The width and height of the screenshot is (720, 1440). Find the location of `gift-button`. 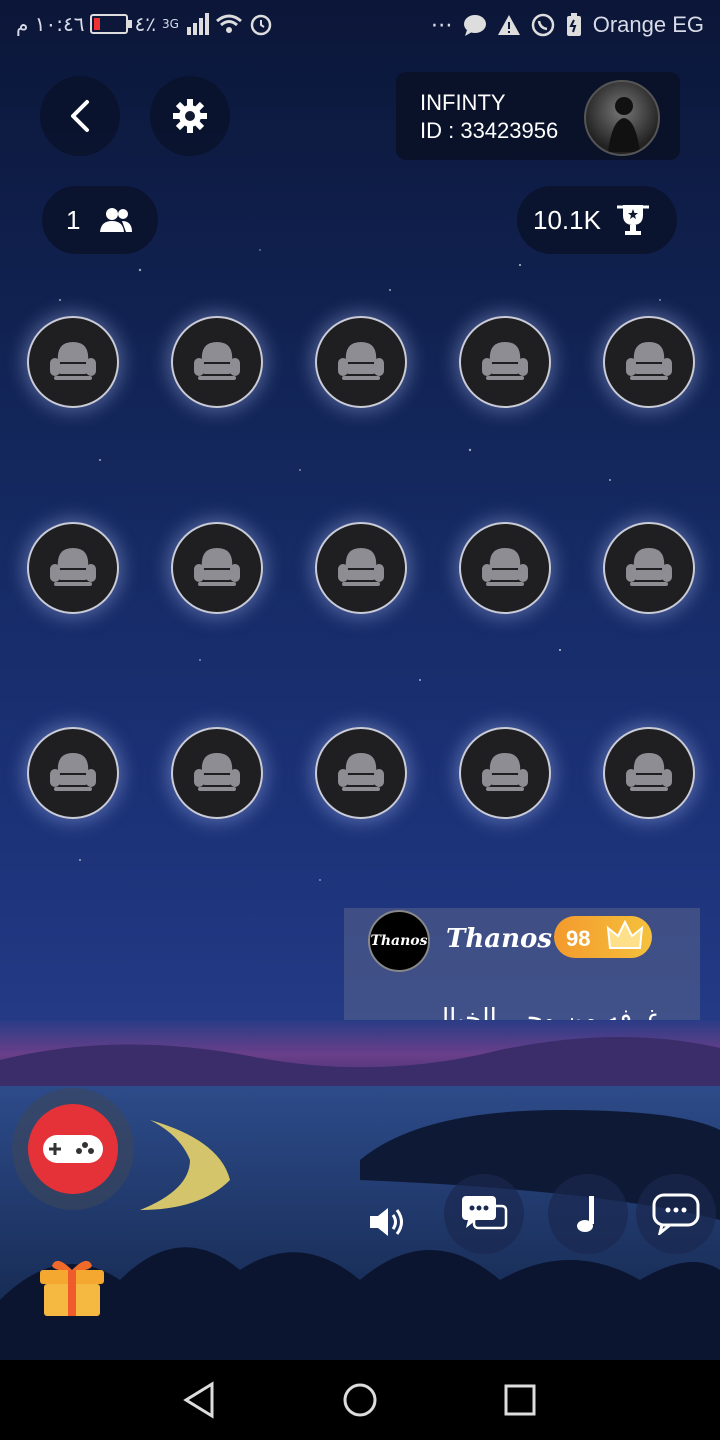

gift-button is located at coordinates (72, 1289).